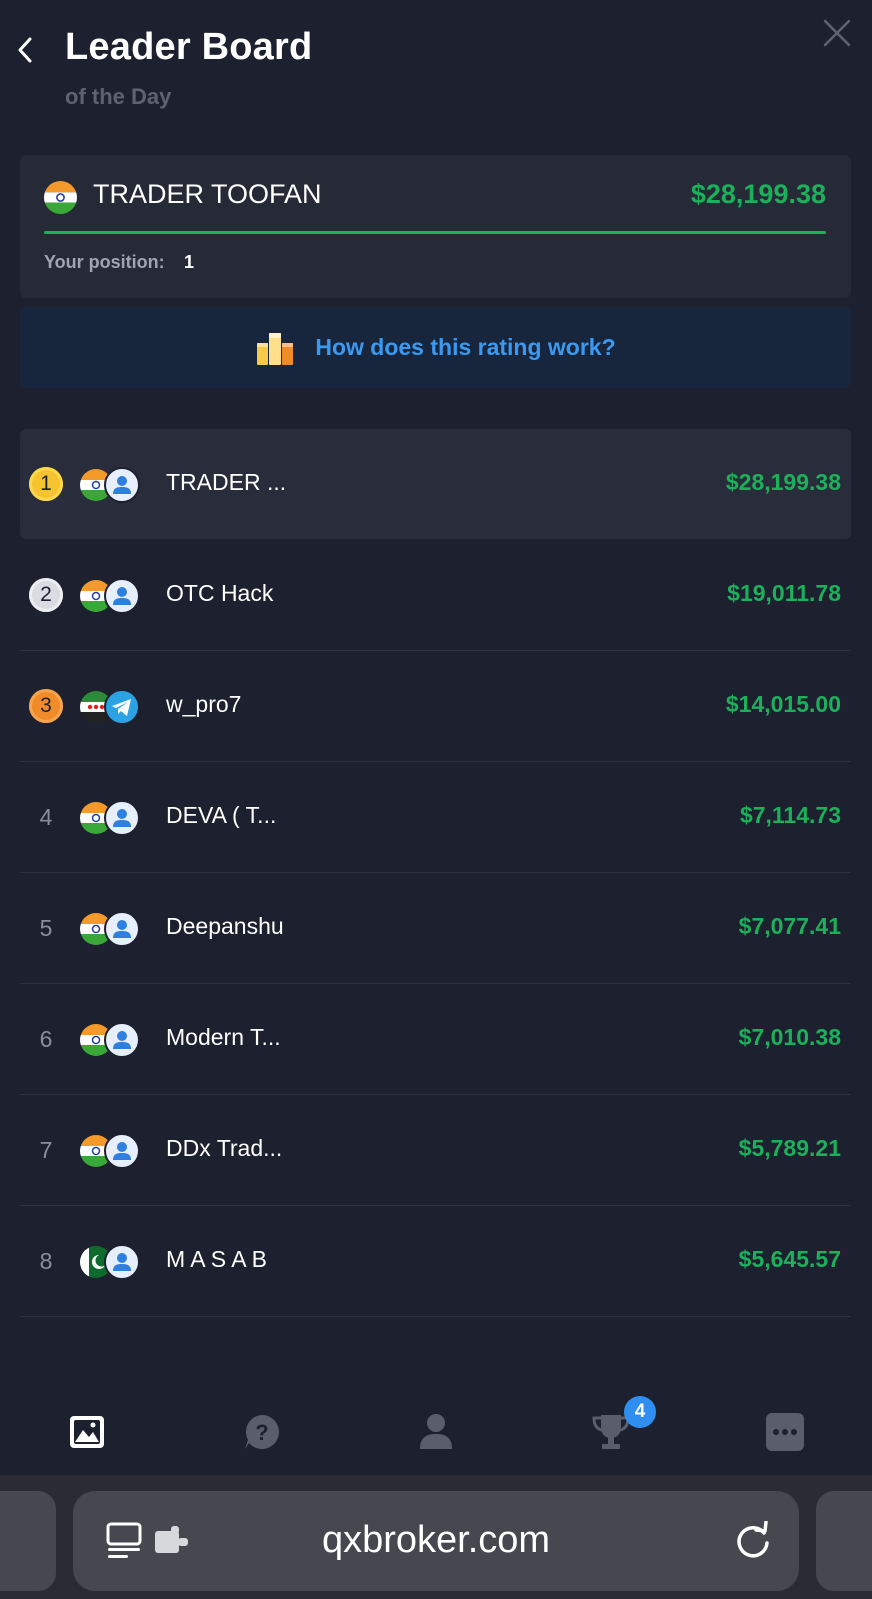  What do you see at coordinates (435, 1150) in the screenshot?
I see `leaderboard-row: 7 DDx Trad... $5,789.21` at bounding box center [435, 1150].